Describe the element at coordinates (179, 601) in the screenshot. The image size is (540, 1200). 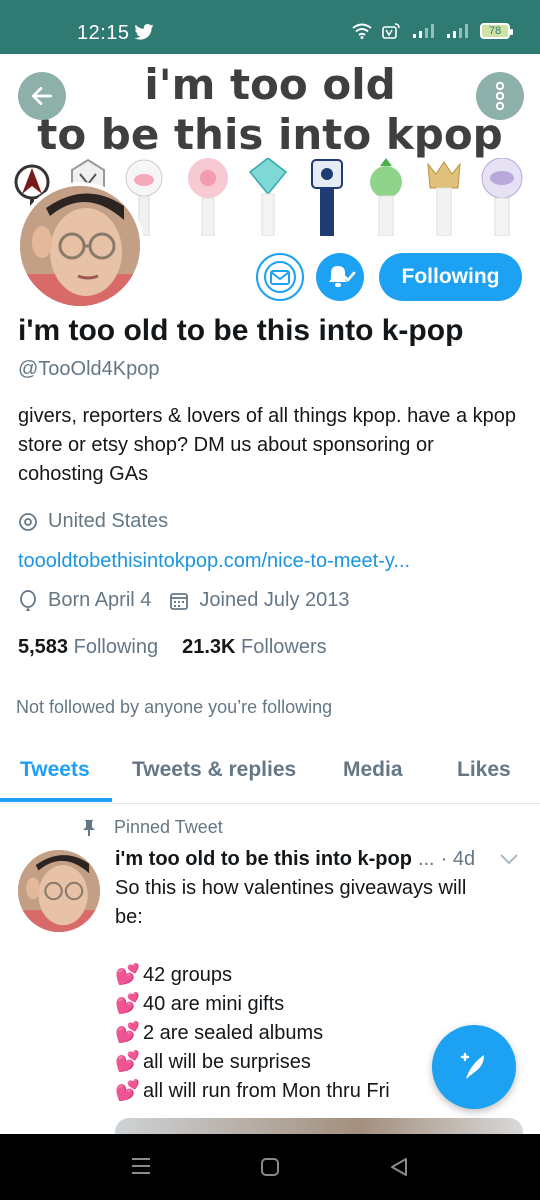
I see `calendar-icon` at that location.